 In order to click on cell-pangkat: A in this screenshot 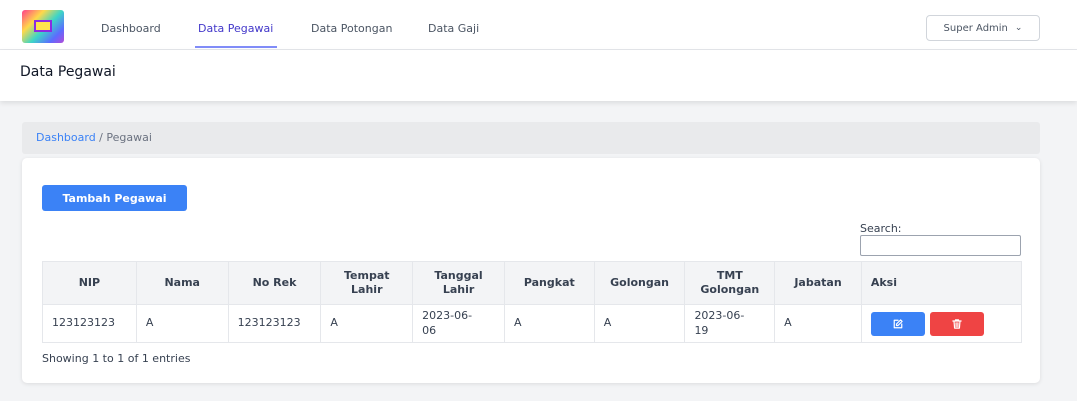, I will do `click(549, 323)`.